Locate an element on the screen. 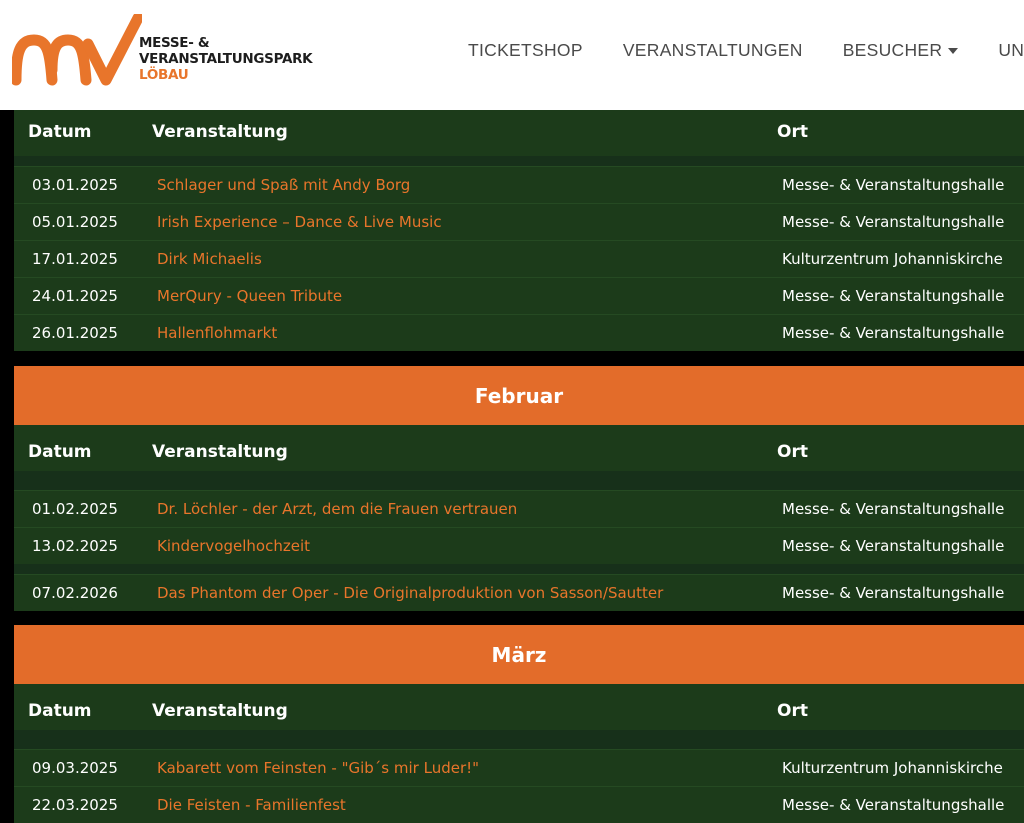  logo-wordmark: MESSE- & VERANSTALTUNGSPARK LÖBAU is located at coordinates (226, 59).